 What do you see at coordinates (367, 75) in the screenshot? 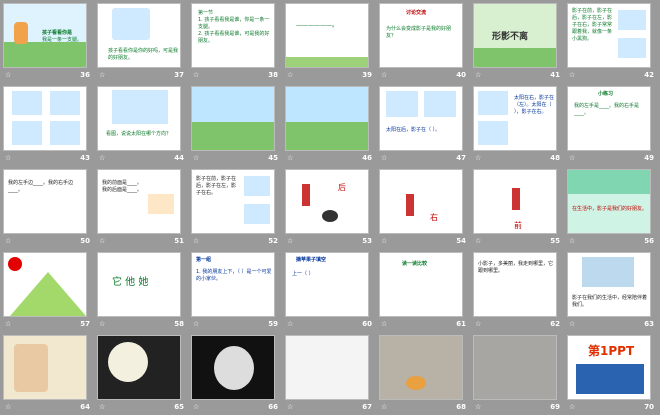
I see `slide-number: 39` at bounding box center [367, 75].